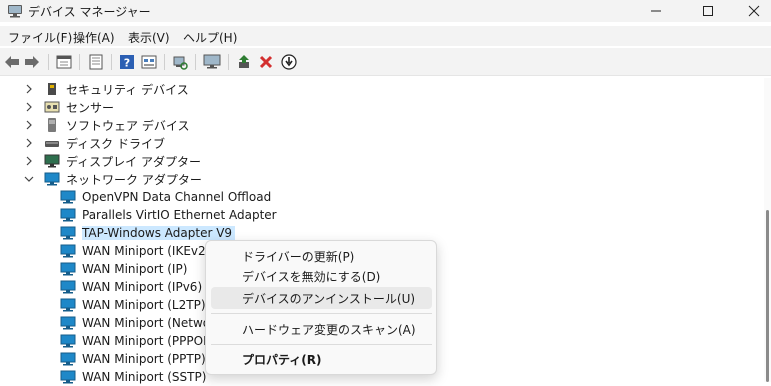 The height and width of the screenshot is (386, 771). Describe the element at coordinates (12, 62) in the screenshot. I see `back-icon` at that location.